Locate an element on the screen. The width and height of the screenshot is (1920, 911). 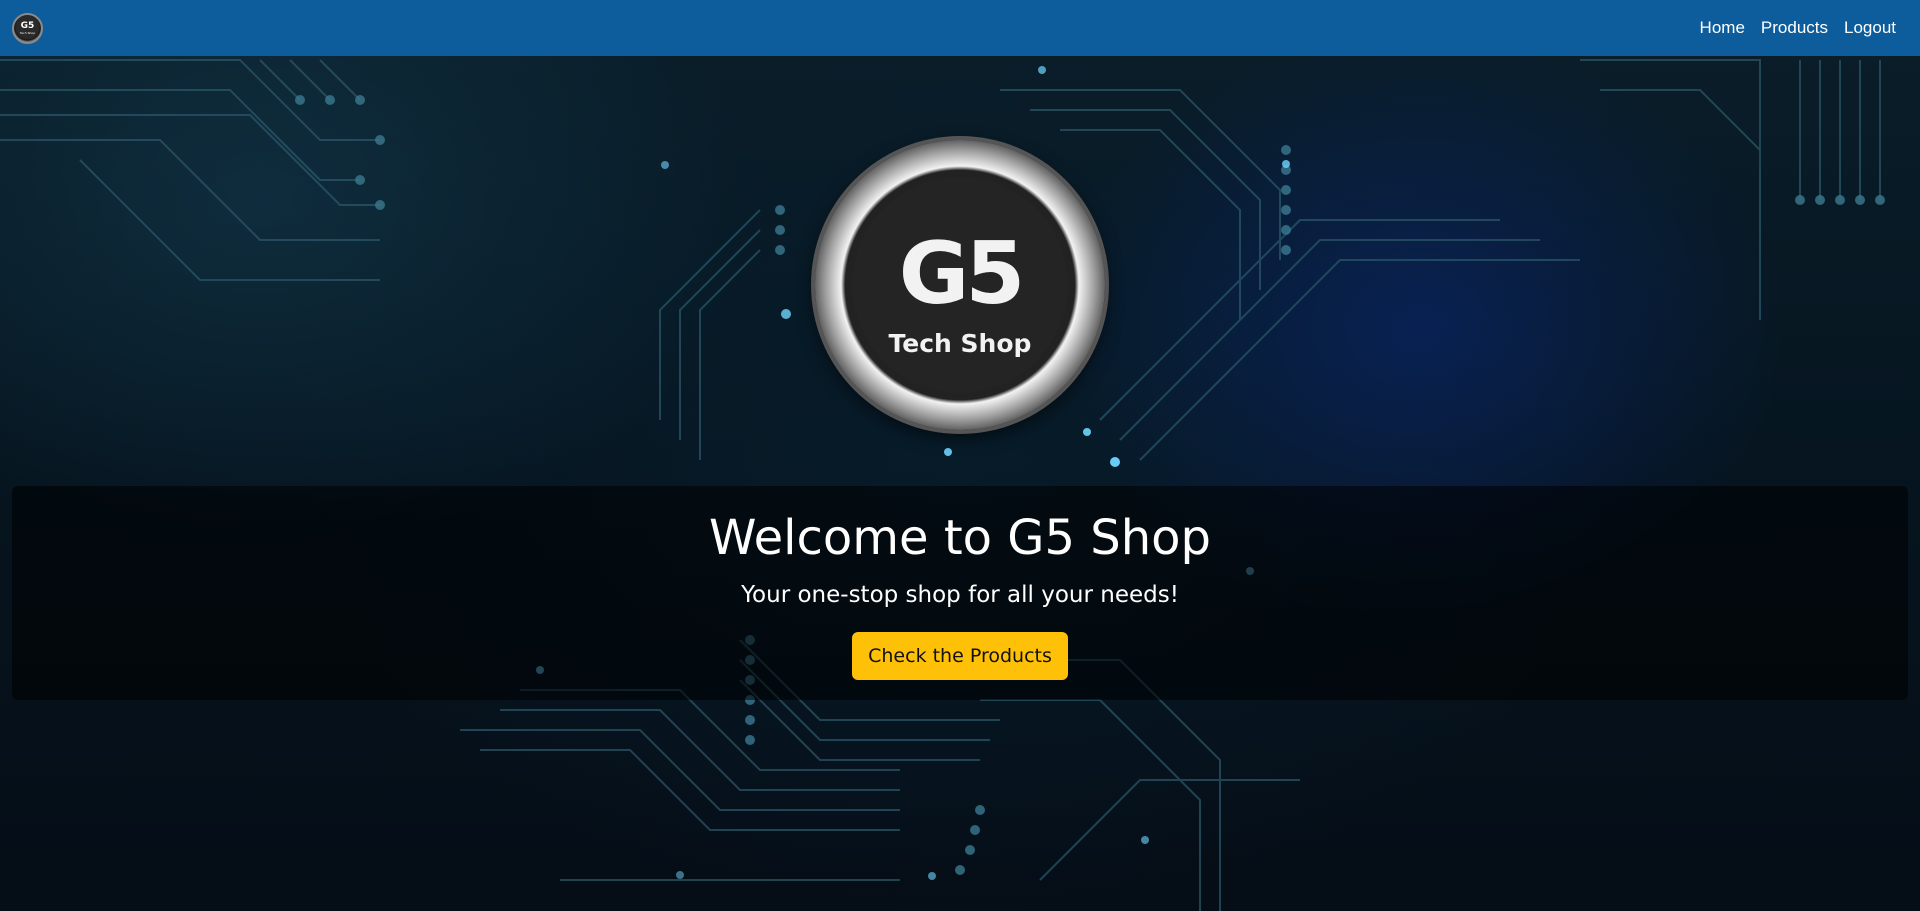
brand-logo-text: G5 is located at coordinates (27, 25).